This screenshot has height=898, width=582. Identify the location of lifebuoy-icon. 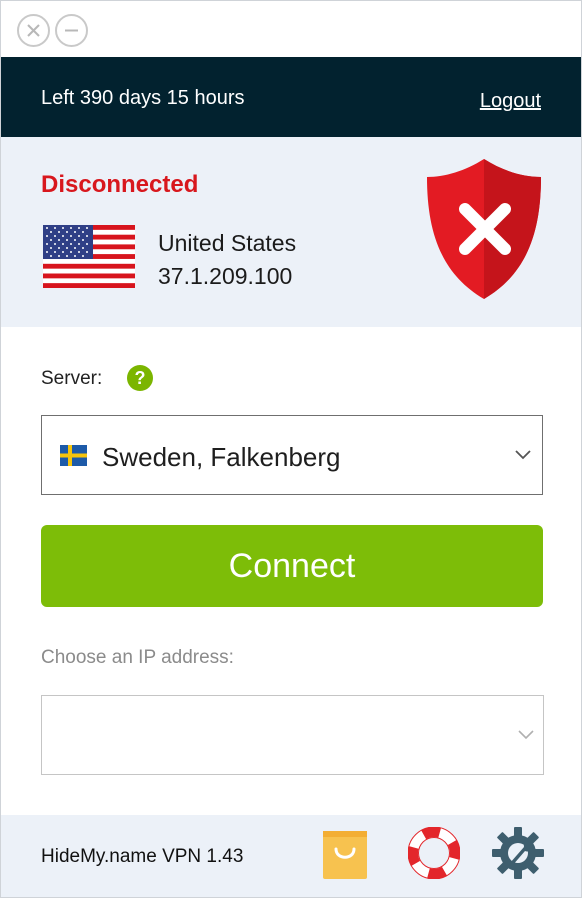
(434, 853).